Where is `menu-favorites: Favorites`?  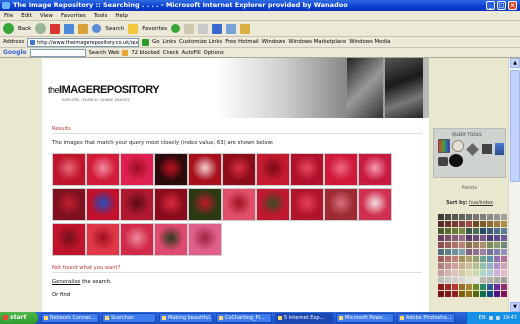
menu-favorites: Favorites is located at coordinates (73, 15).